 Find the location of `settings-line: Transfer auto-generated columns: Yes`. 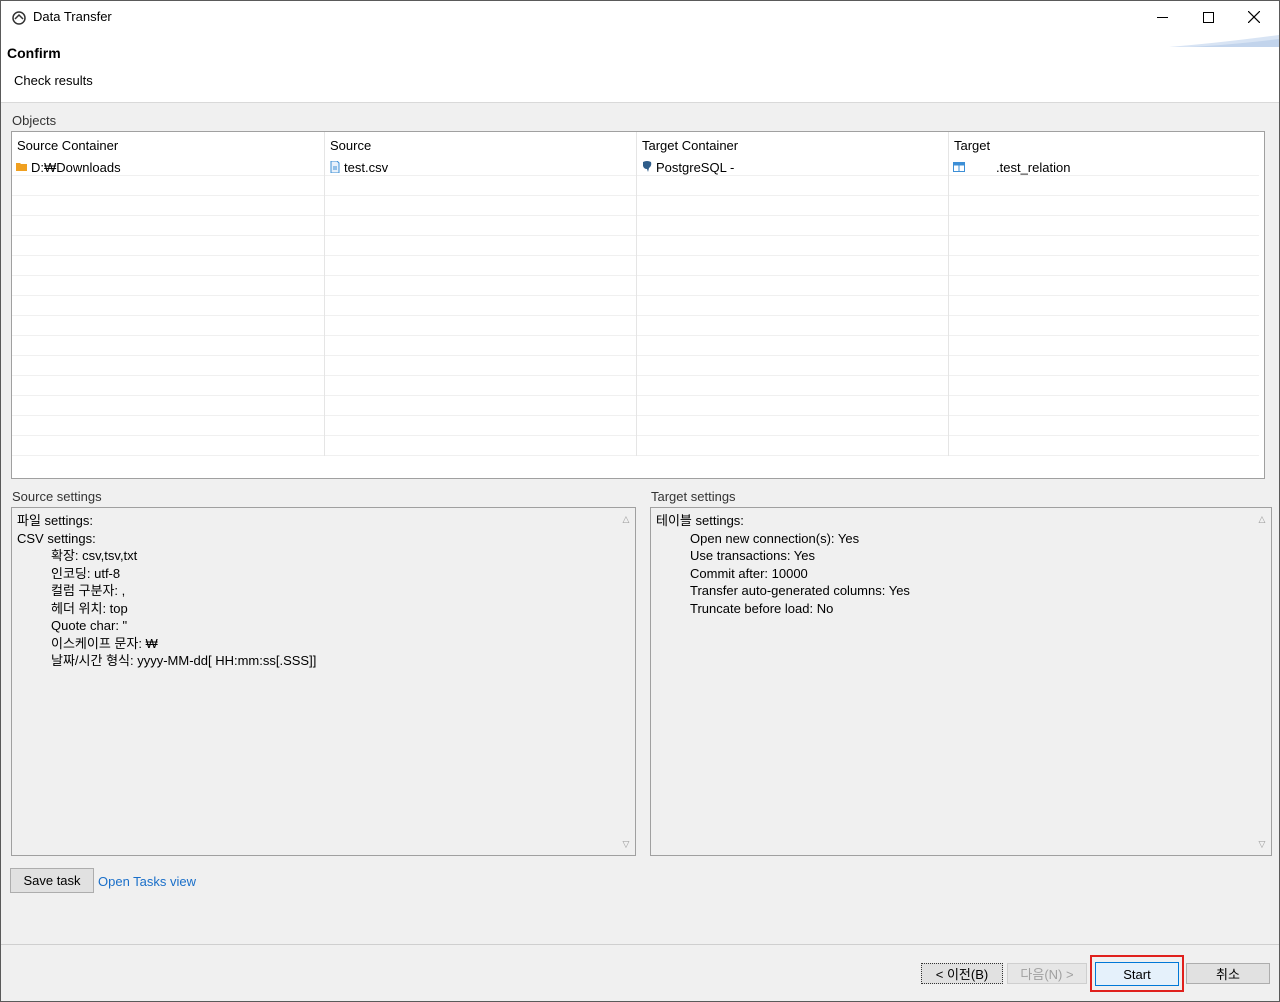

settings-line: Transfer auto-generated columns: Yes is located at coordinates (800, 590).